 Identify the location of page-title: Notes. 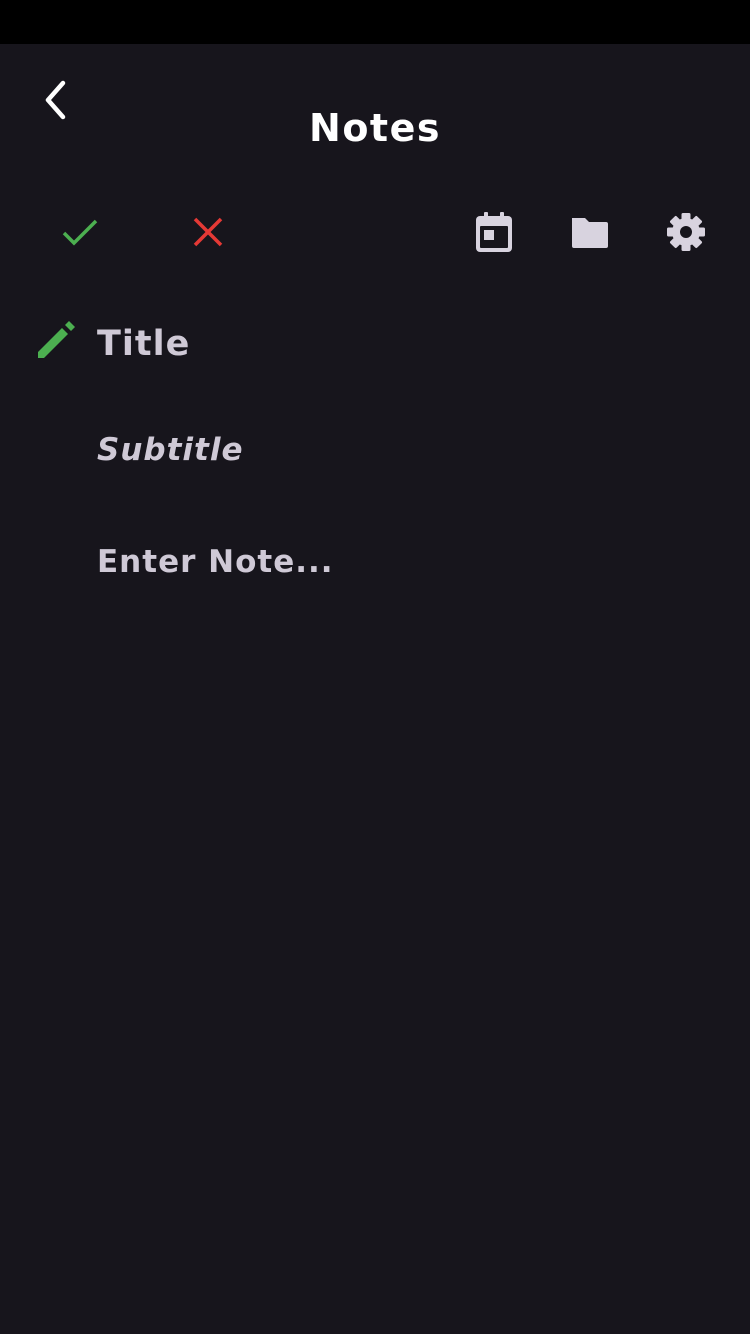
(375, 128).